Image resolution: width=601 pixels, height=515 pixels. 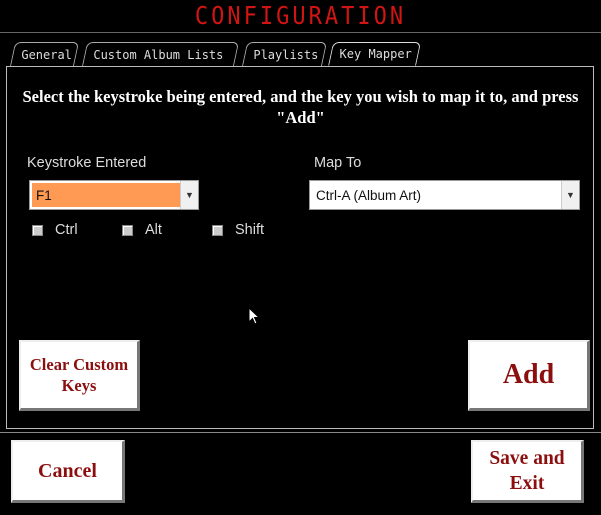 I want to click on keystroke-select: F1 ▼, so click(x=114, y=195).